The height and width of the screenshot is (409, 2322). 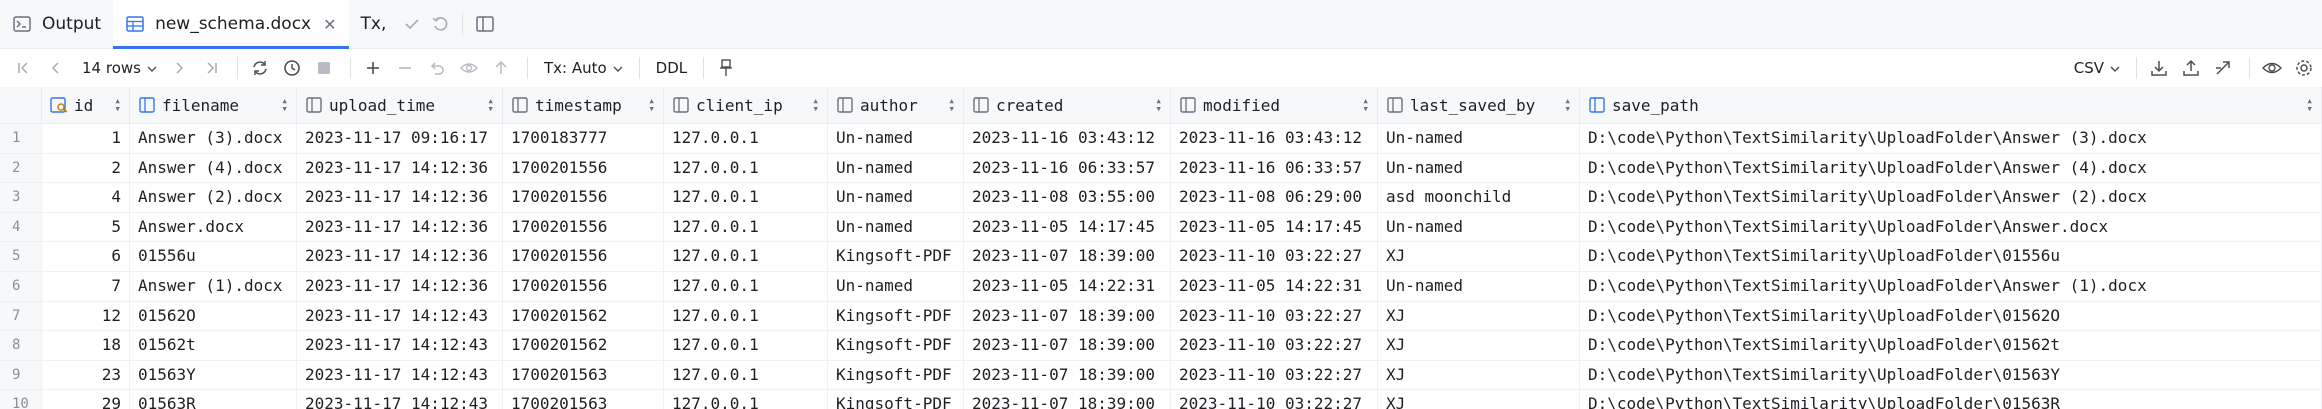 What do you see at coordinates (485, 24) in the screenshot?
I see `split-layout-icon` at bounding box center [485, 24].